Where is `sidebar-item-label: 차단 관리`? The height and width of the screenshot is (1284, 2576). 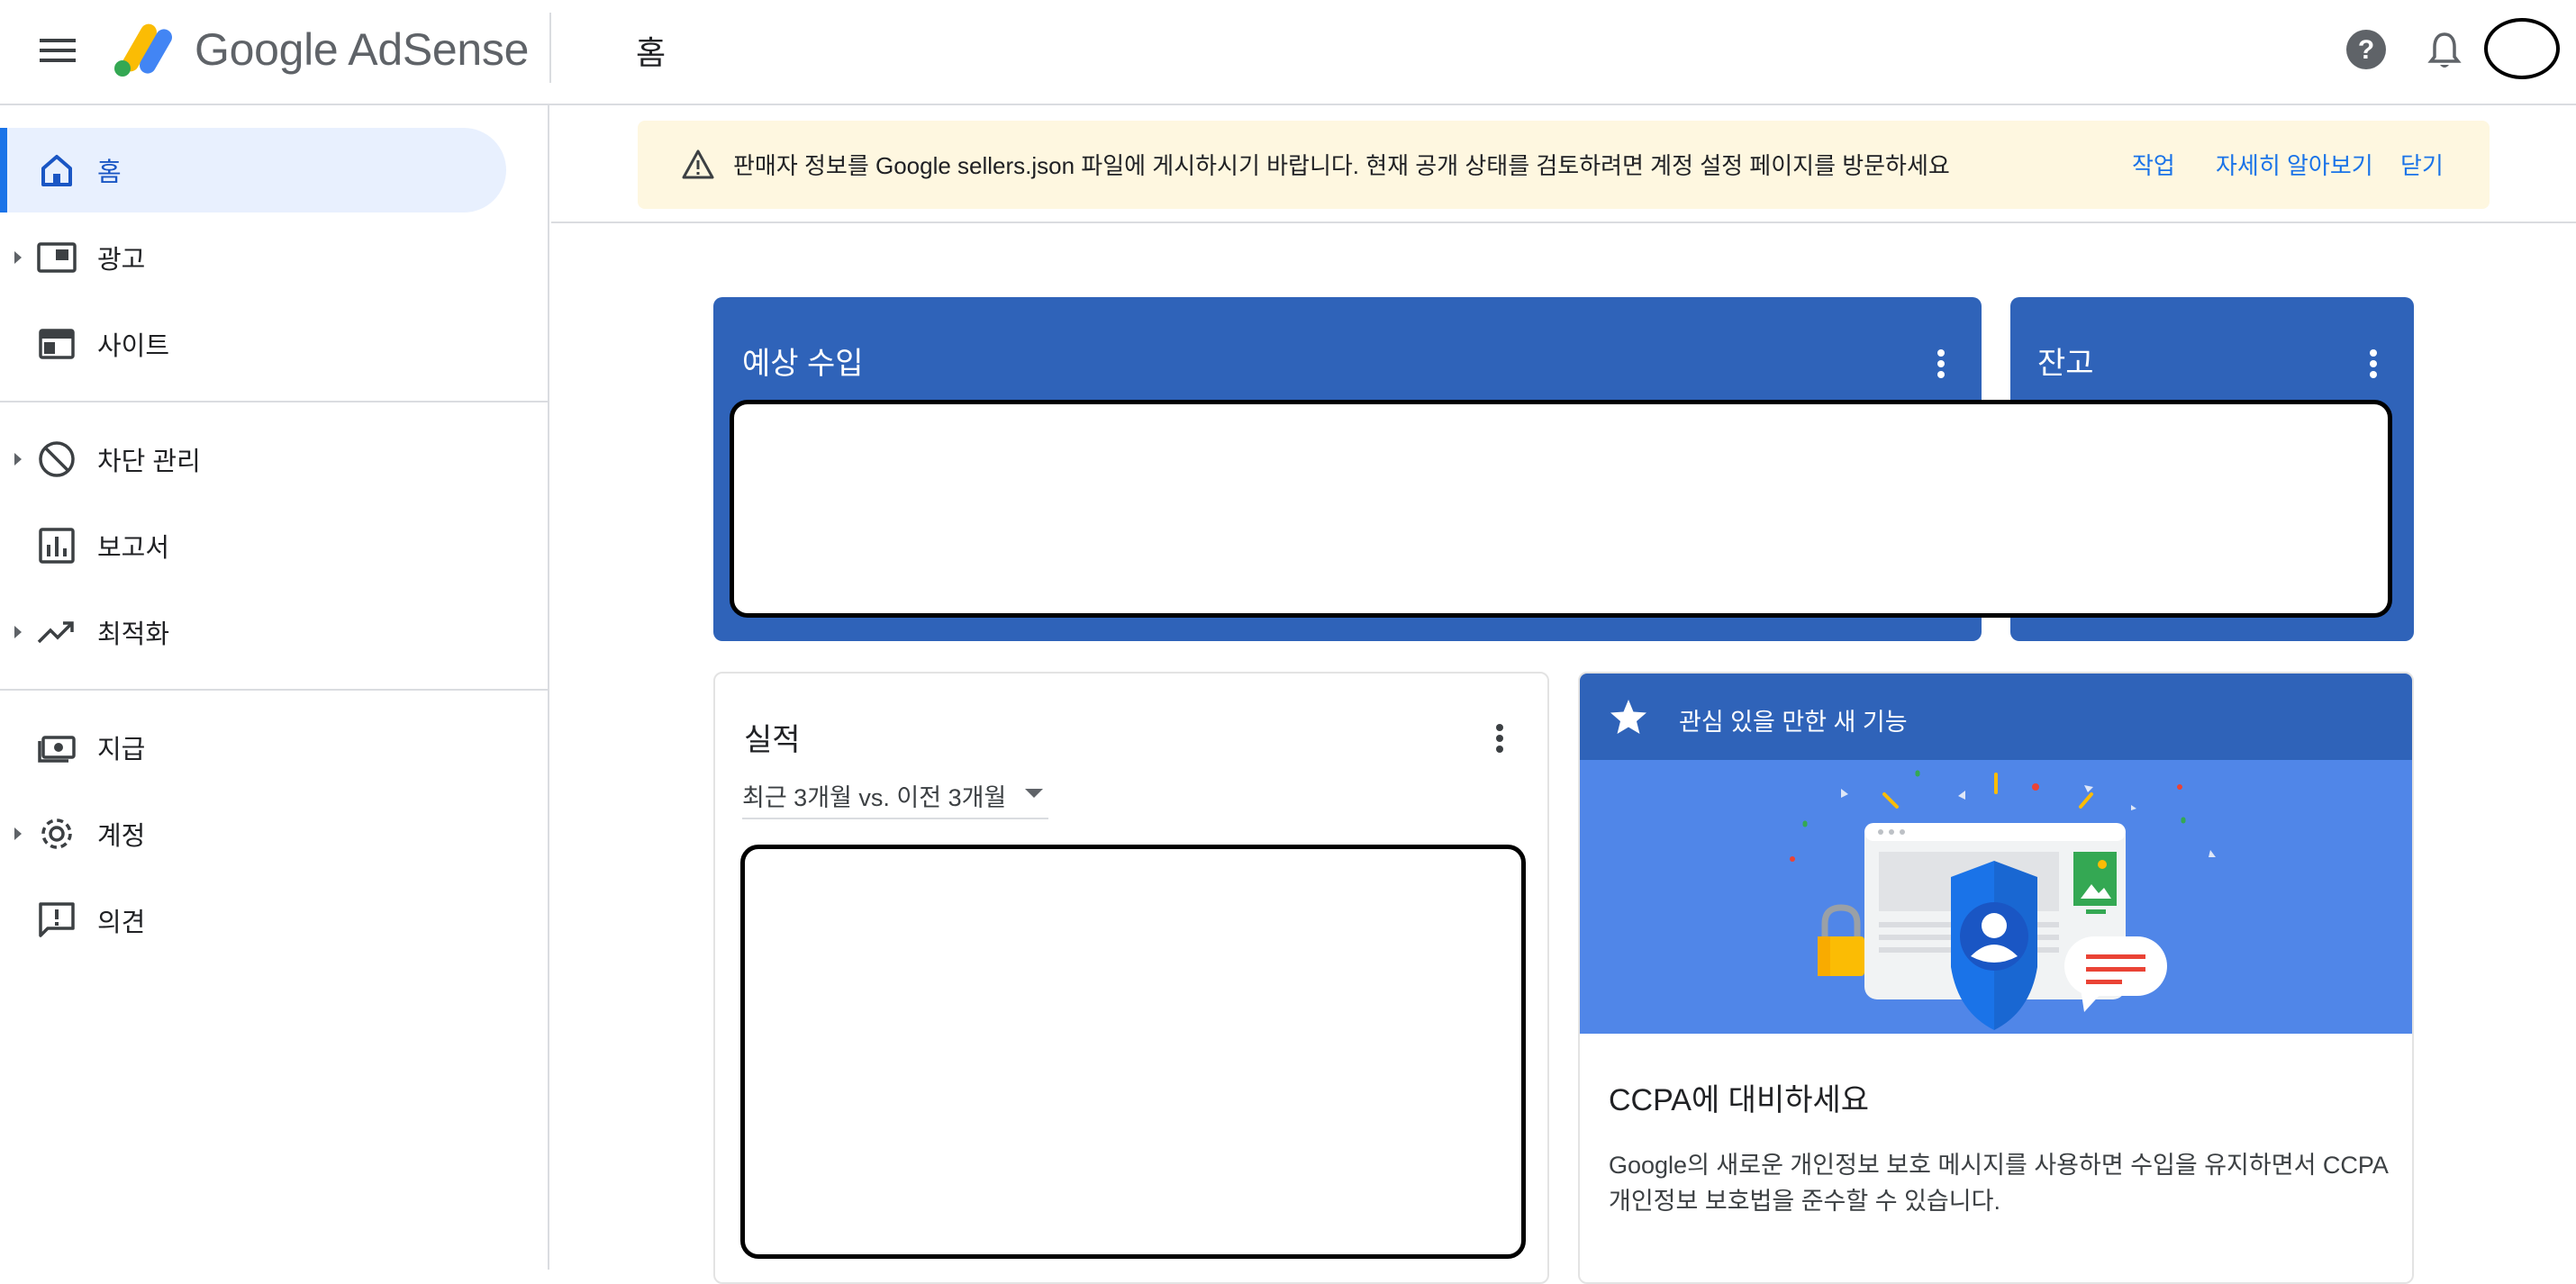 sidebar-item-label: 차단 관리 is located at coordinates (149, 462).